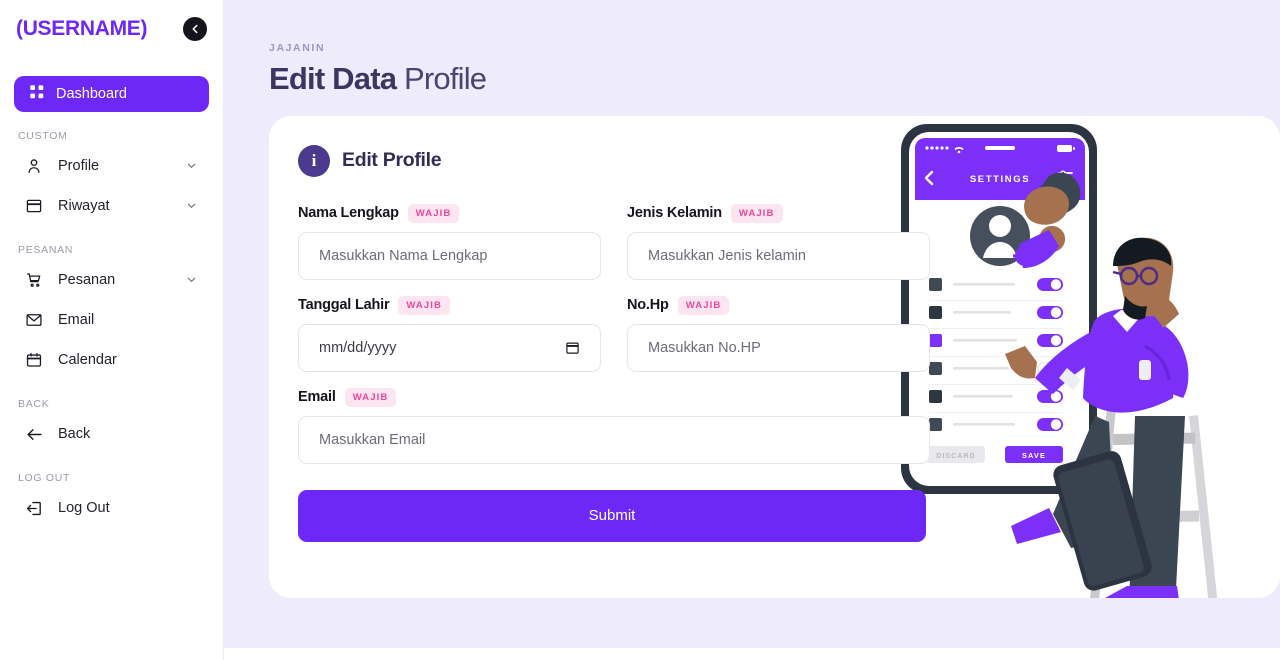  I want to click on form-row-1: Nama Lengkap WAJIB Masukkan Nama Lengkap, so click(774, 249).